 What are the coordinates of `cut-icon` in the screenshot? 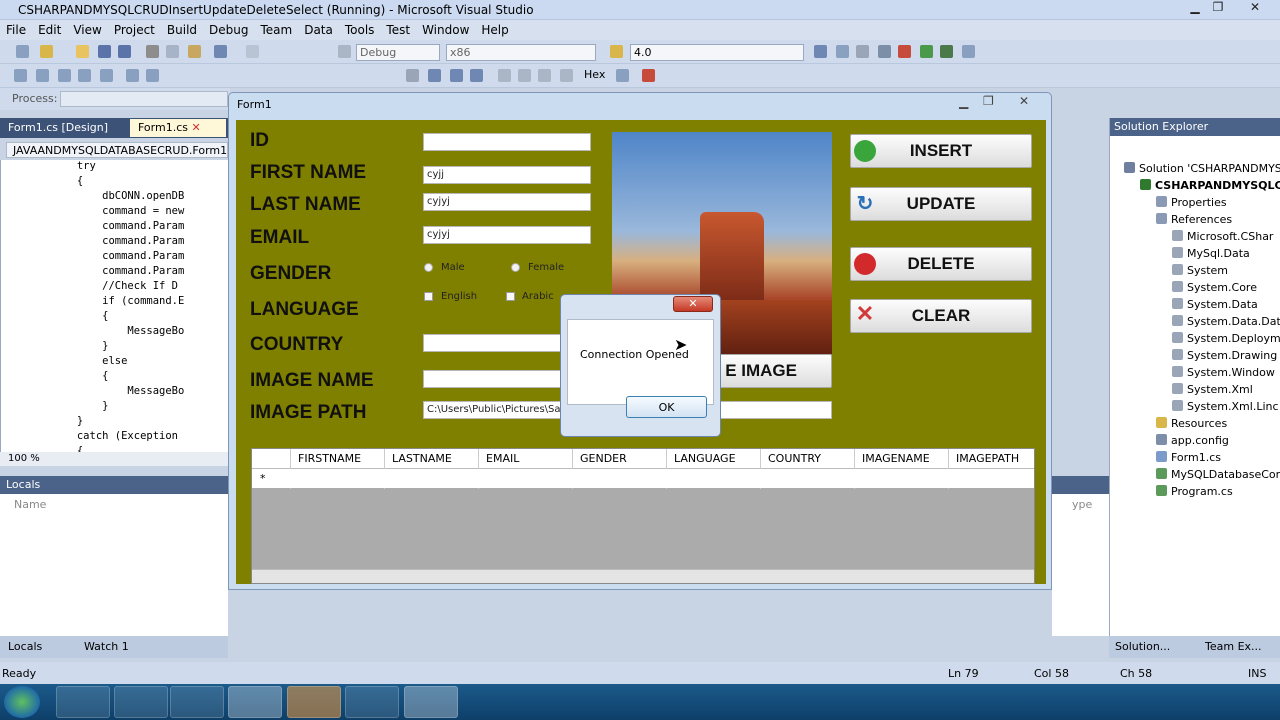 It's located at (152, 51).